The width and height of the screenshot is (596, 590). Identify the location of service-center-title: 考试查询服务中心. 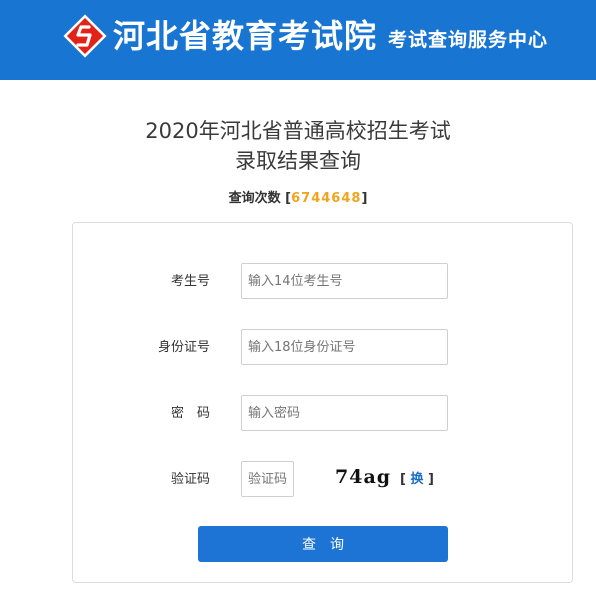
(468, 40).